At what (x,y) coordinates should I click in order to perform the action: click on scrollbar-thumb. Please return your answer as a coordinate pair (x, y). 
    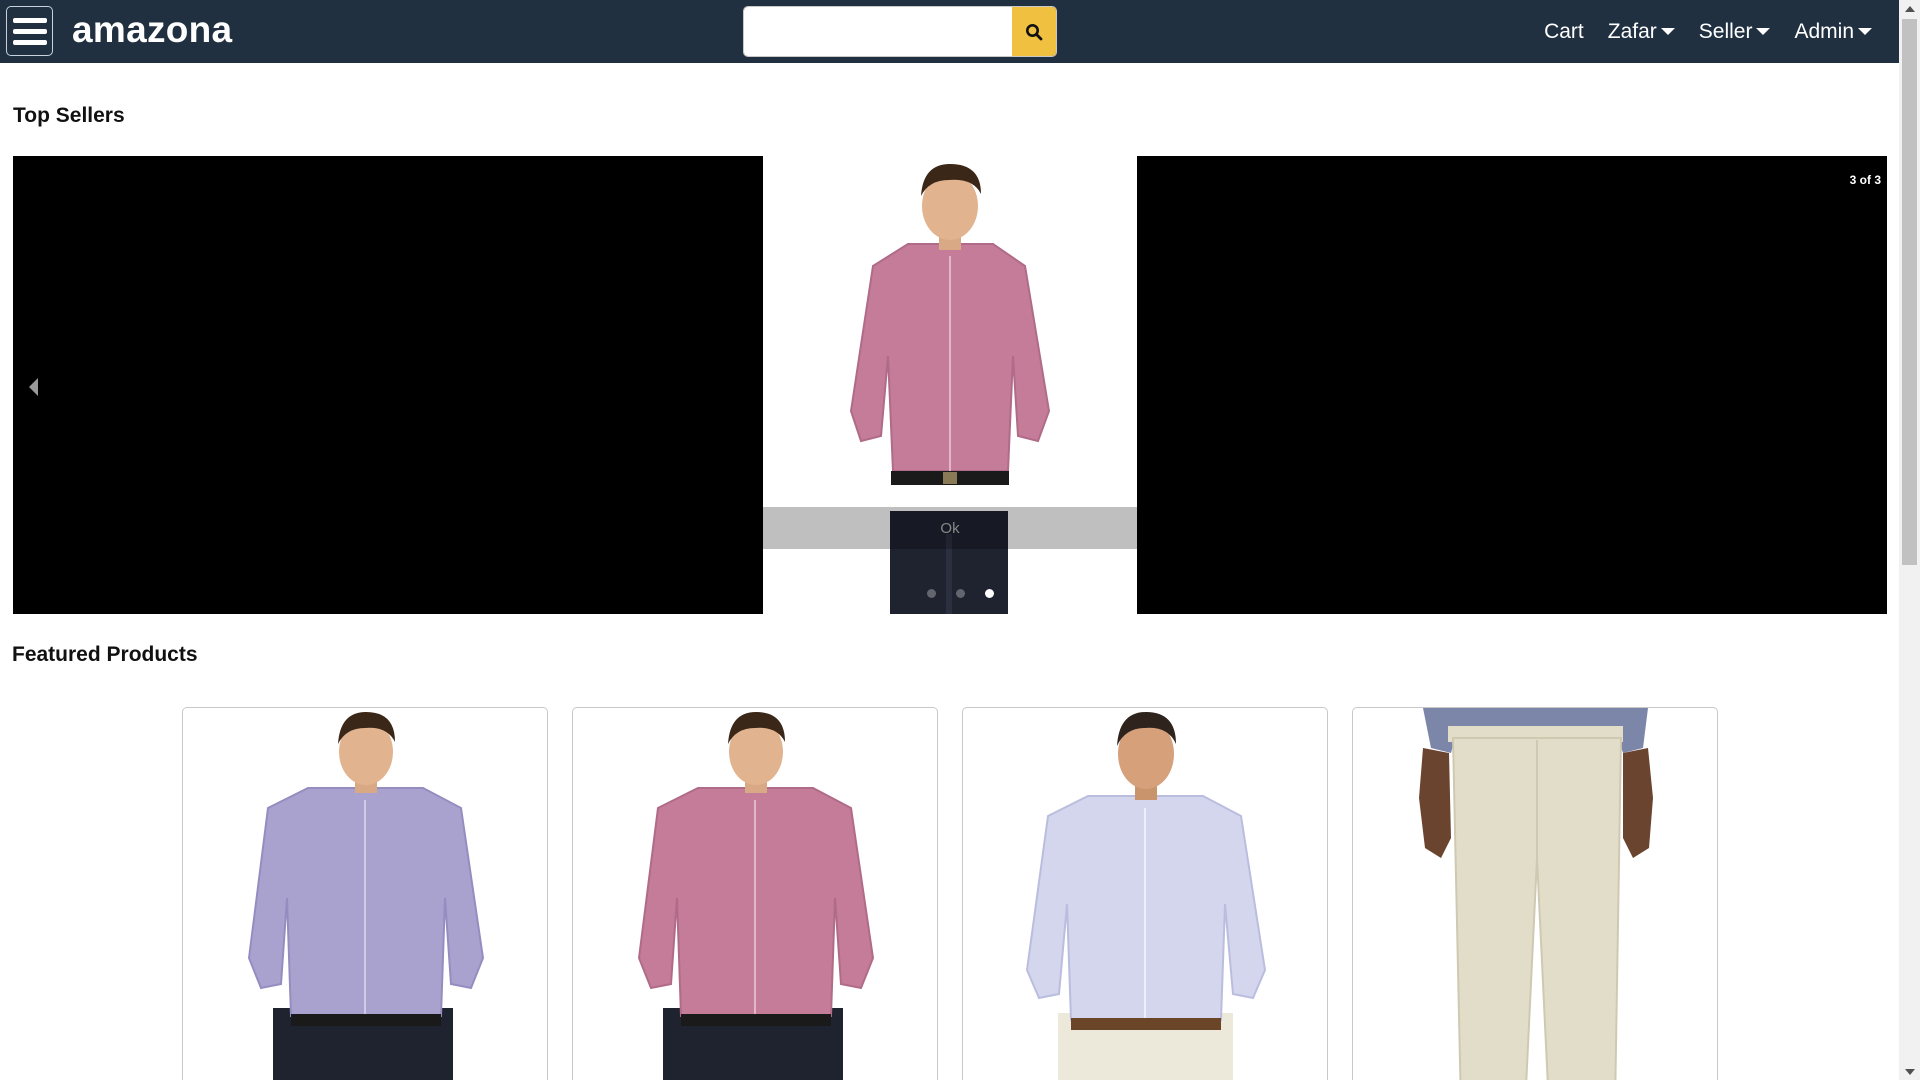
    Looking at the image, I should click on (1909, 292).